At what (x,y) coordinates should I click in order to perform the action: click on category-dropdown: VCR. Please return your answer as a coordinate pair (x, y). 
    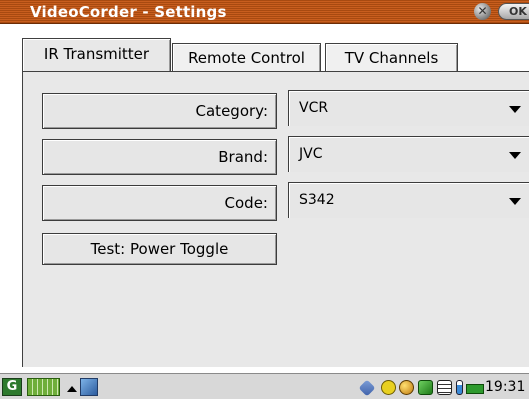
    Looking at the image, I should click on (408, 108).